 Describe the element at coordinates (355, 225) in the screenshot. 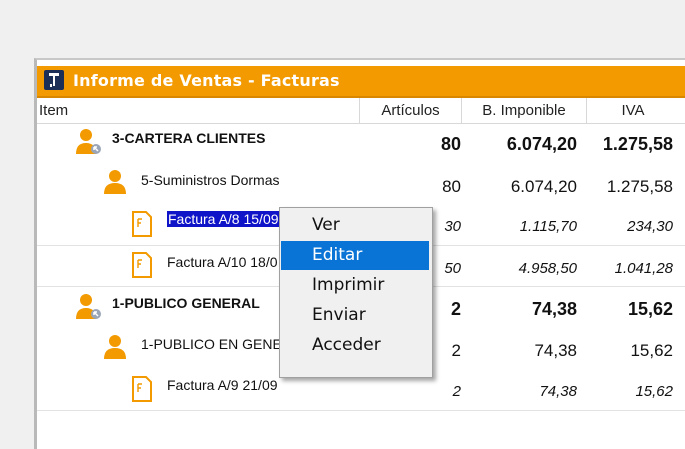

I see `menu-item-ver: Ver` at that location.